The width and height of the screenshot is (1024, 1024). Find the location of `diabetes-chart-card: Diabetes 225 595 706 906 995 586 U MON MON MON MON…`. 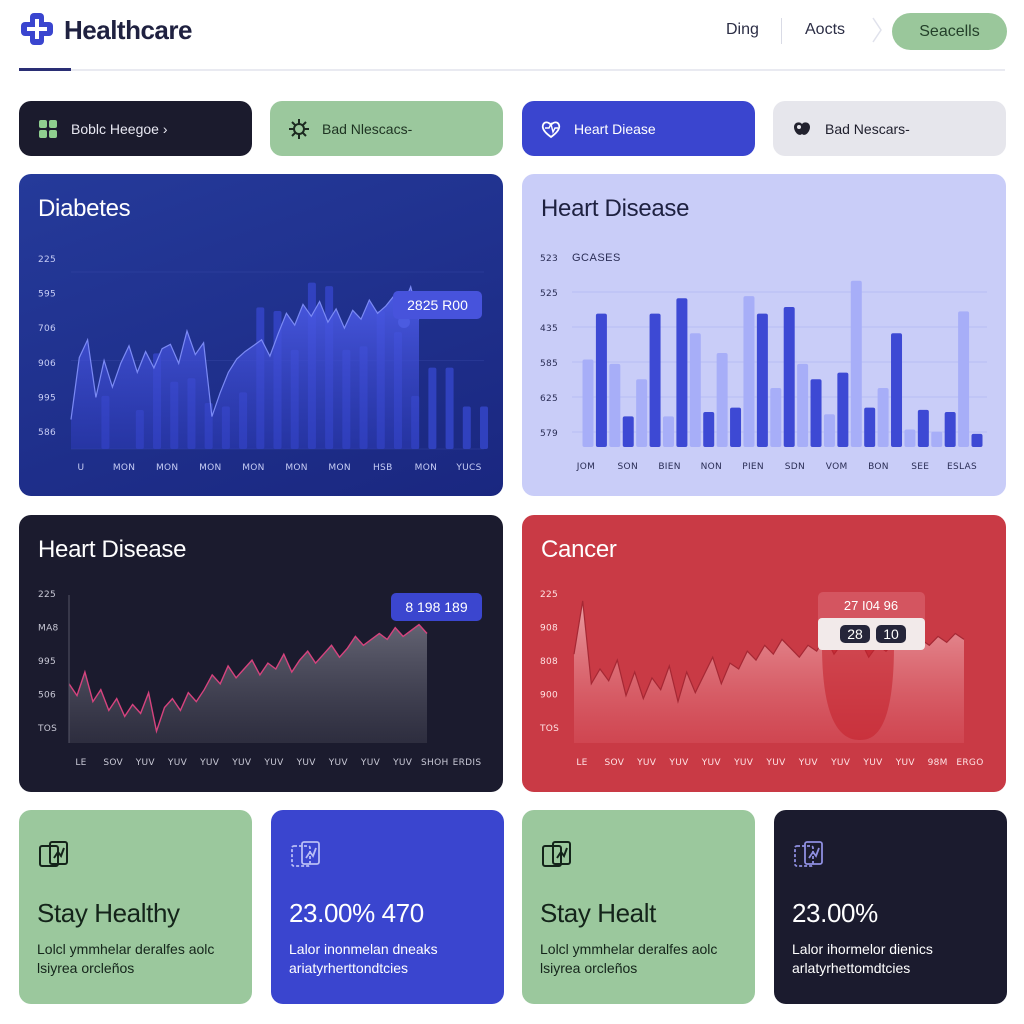

diabetes-chart-card: Diabetes 225 595 706 906 995 586 U MON MON MON MON… is located at coordinates (261, 335).